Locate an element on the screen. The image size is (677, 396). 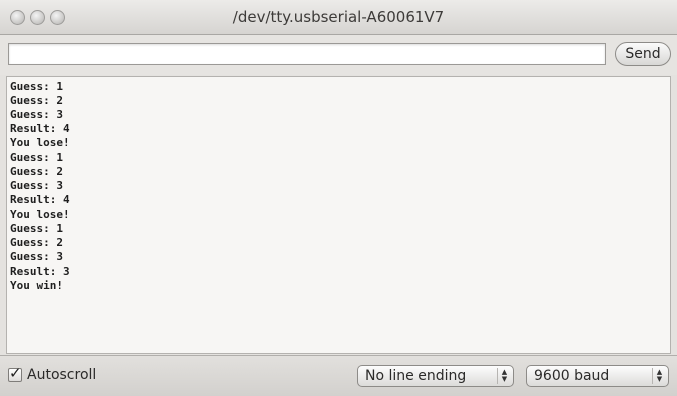
serial-input-field is located at coordinates (307, 54).